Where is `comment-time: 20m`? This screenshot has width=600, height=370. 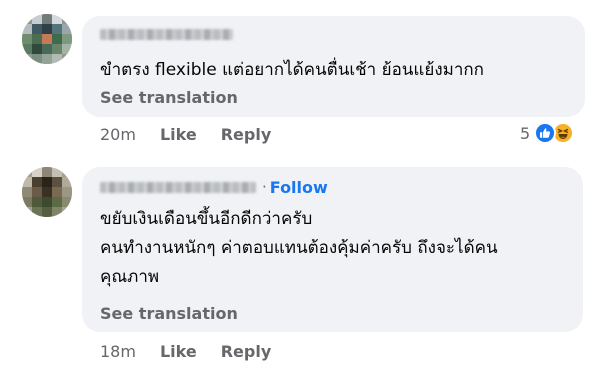 comment-time: 20m is located at coordinates (118, 134).